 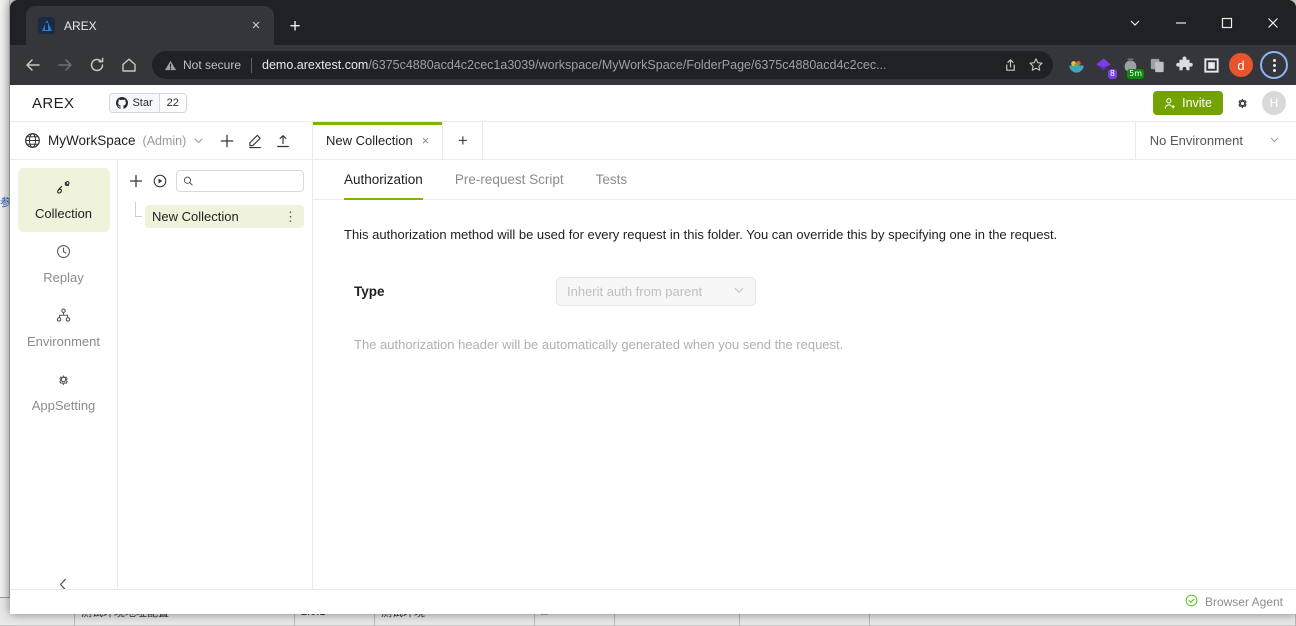 What do you see at coordinates (653, 103) in the screenshot?
I see `app-header: AREX Star 22 Invite H` at bounding box center [653, 103].